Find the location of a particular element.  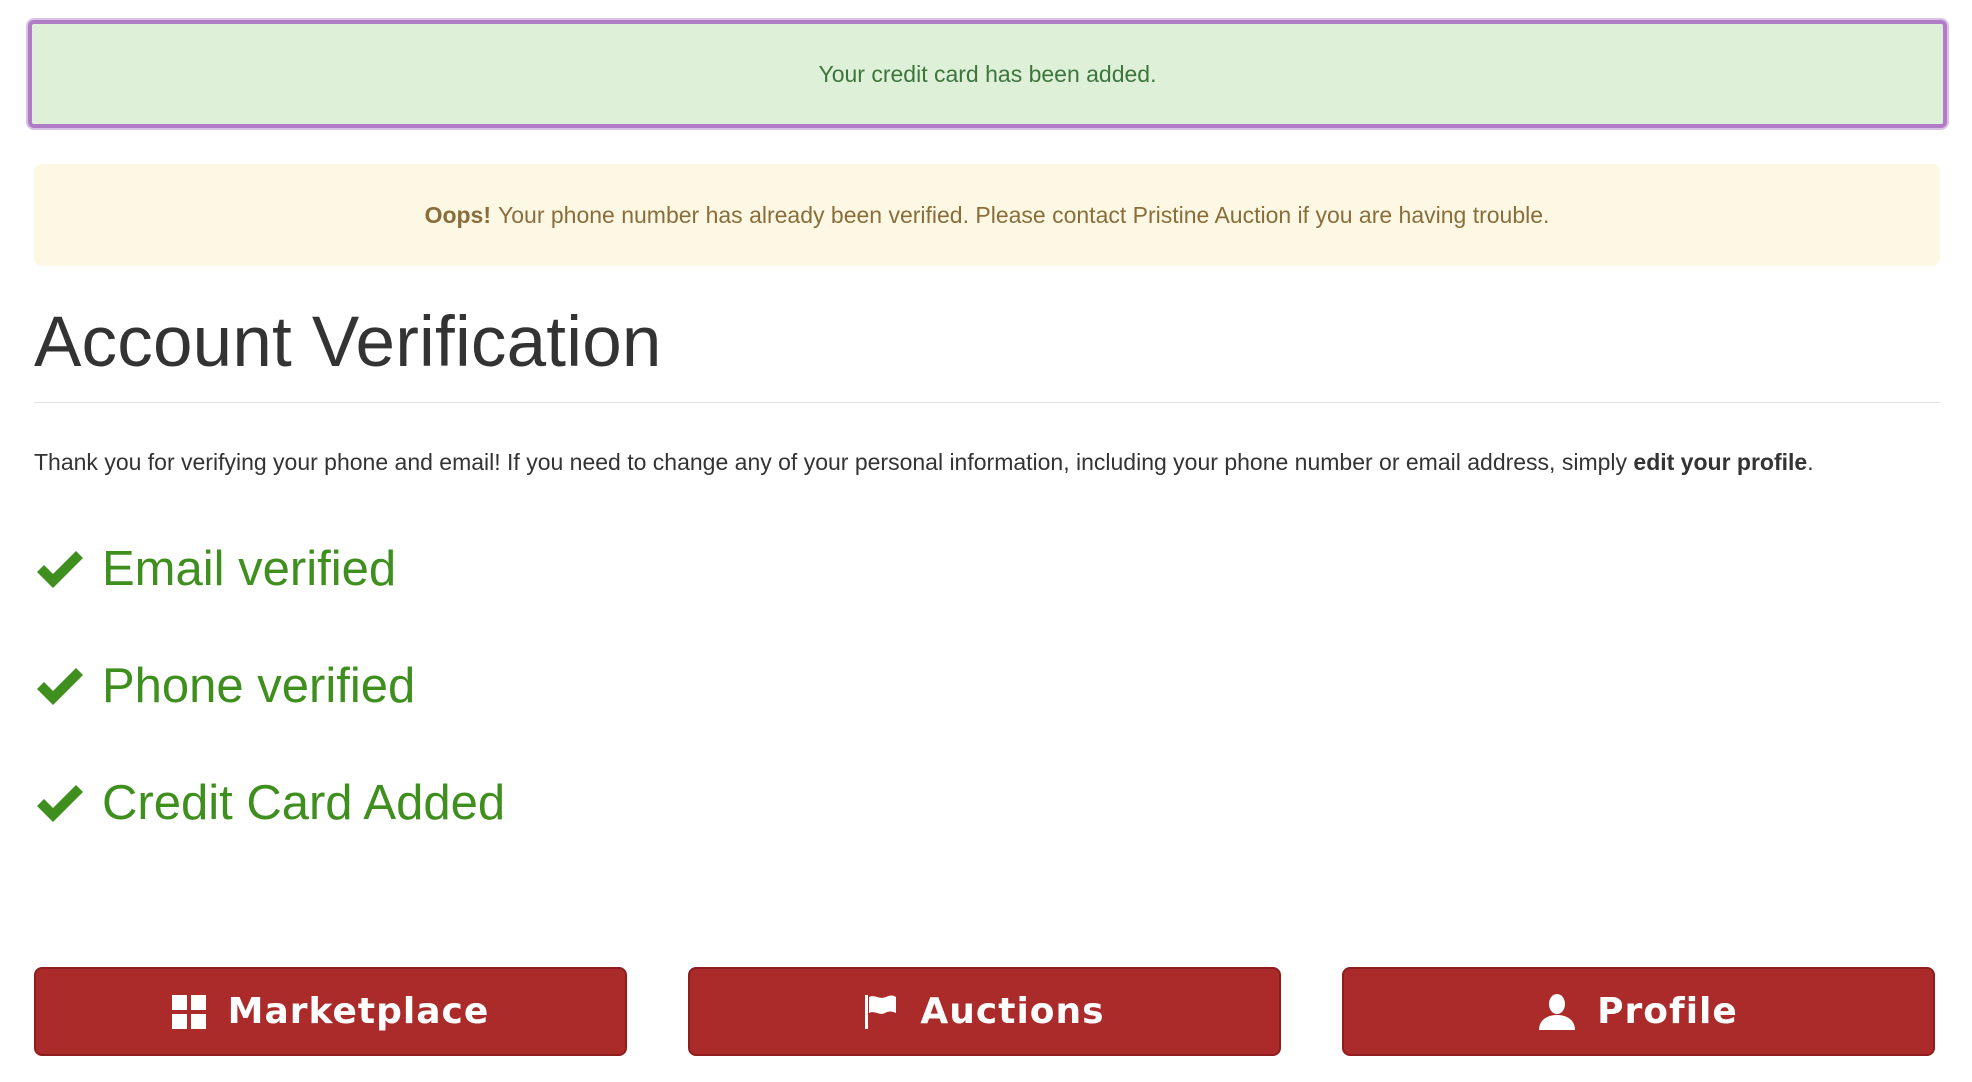

email-verified-status: Email verified is located at coordinates (215, 569).